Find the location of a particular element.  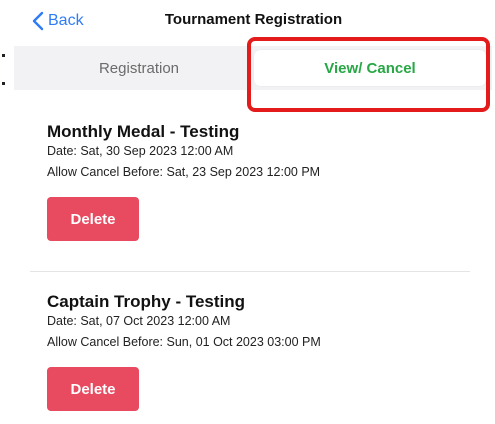

registration-title: Captain Trophy - Testing is located at coordinates (146, 301).